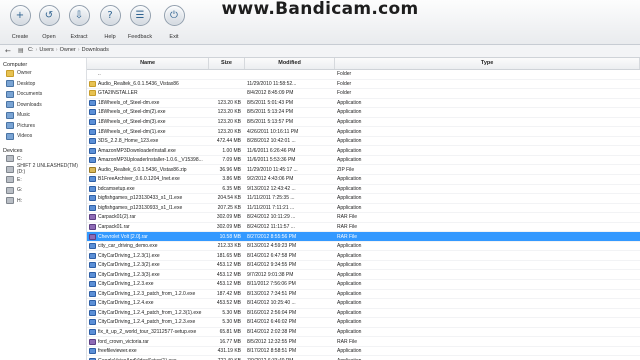 The width and height of the screenshot is (640, 360). Describe the element at coordinates (46, 50) in the screenshot. I see `breadcrumb-item: Users` at that location.